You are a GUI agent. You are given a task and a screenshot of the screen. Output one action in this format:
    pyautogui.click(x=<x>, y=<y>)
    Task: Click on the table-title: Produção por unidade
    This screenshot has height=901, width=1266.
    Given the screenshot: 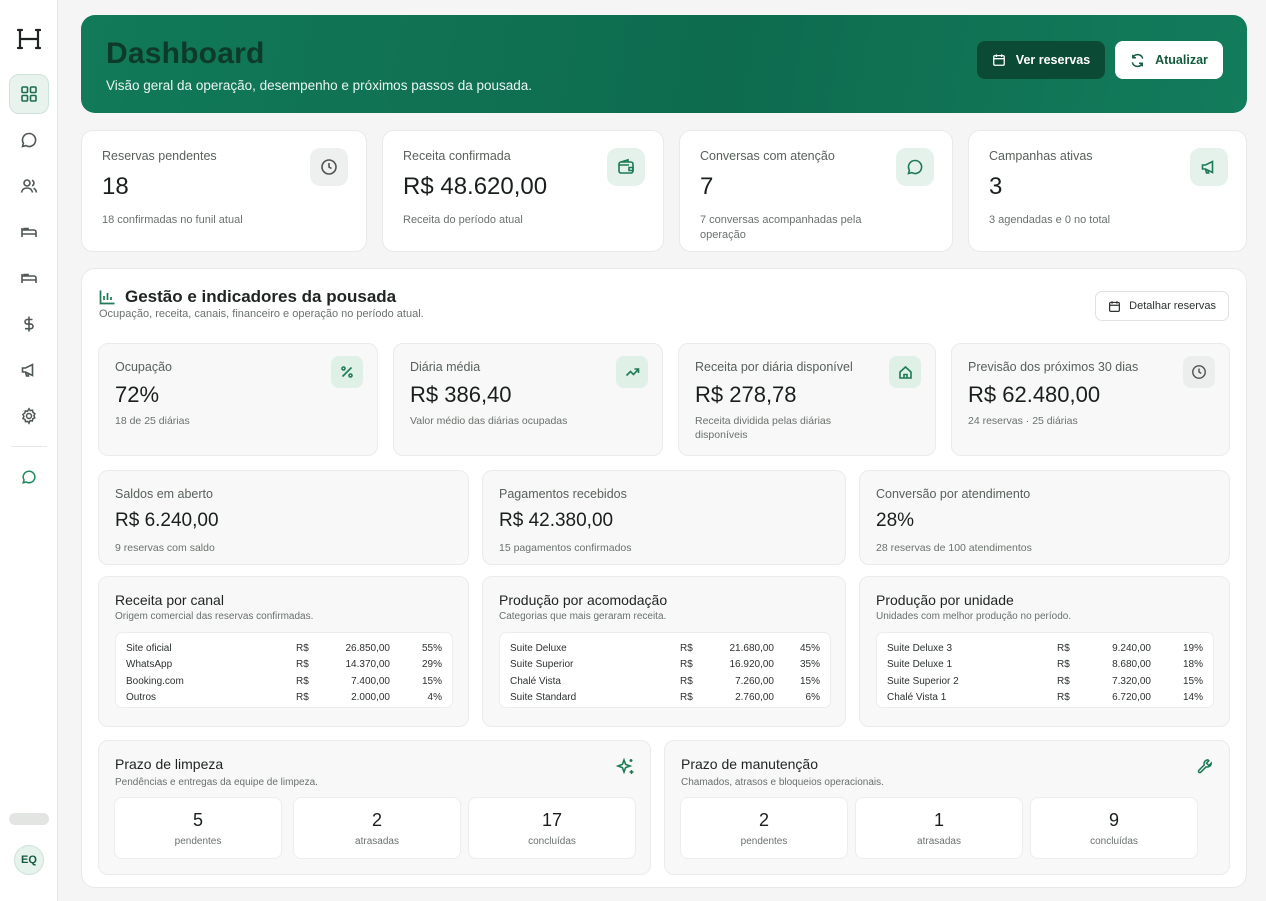 What is the action you would take?
    pyautogui.click(x=945, y=600)
    